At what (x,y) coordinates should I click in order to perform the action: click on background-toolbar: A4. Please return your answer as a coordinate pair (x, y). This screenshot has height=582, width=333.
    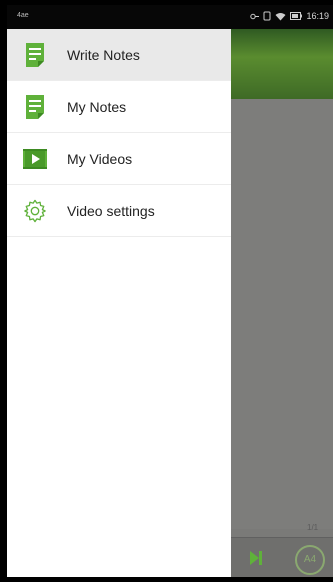
    Looking at the image, I should click on (282, 557).